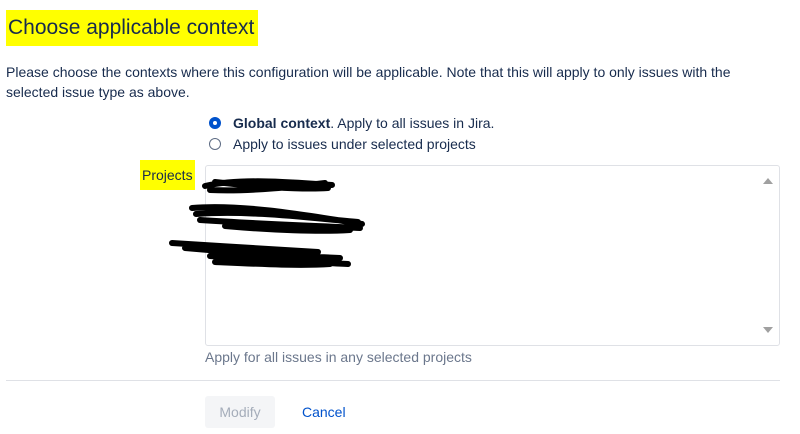 The image size is (800, 434). I want to click on form-divider, so click(393, 380).